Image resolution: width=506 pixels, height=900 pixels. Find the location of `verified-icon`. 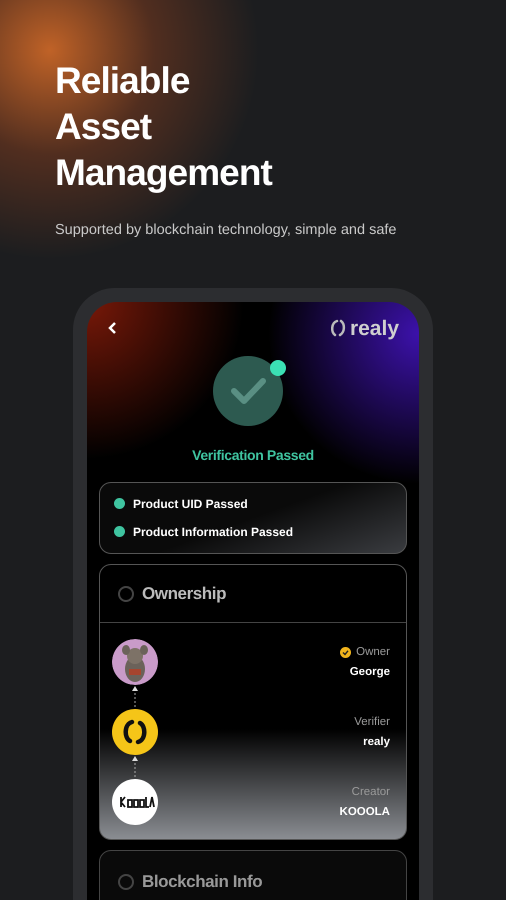

verified-icon is located at coordinates (346, 652).